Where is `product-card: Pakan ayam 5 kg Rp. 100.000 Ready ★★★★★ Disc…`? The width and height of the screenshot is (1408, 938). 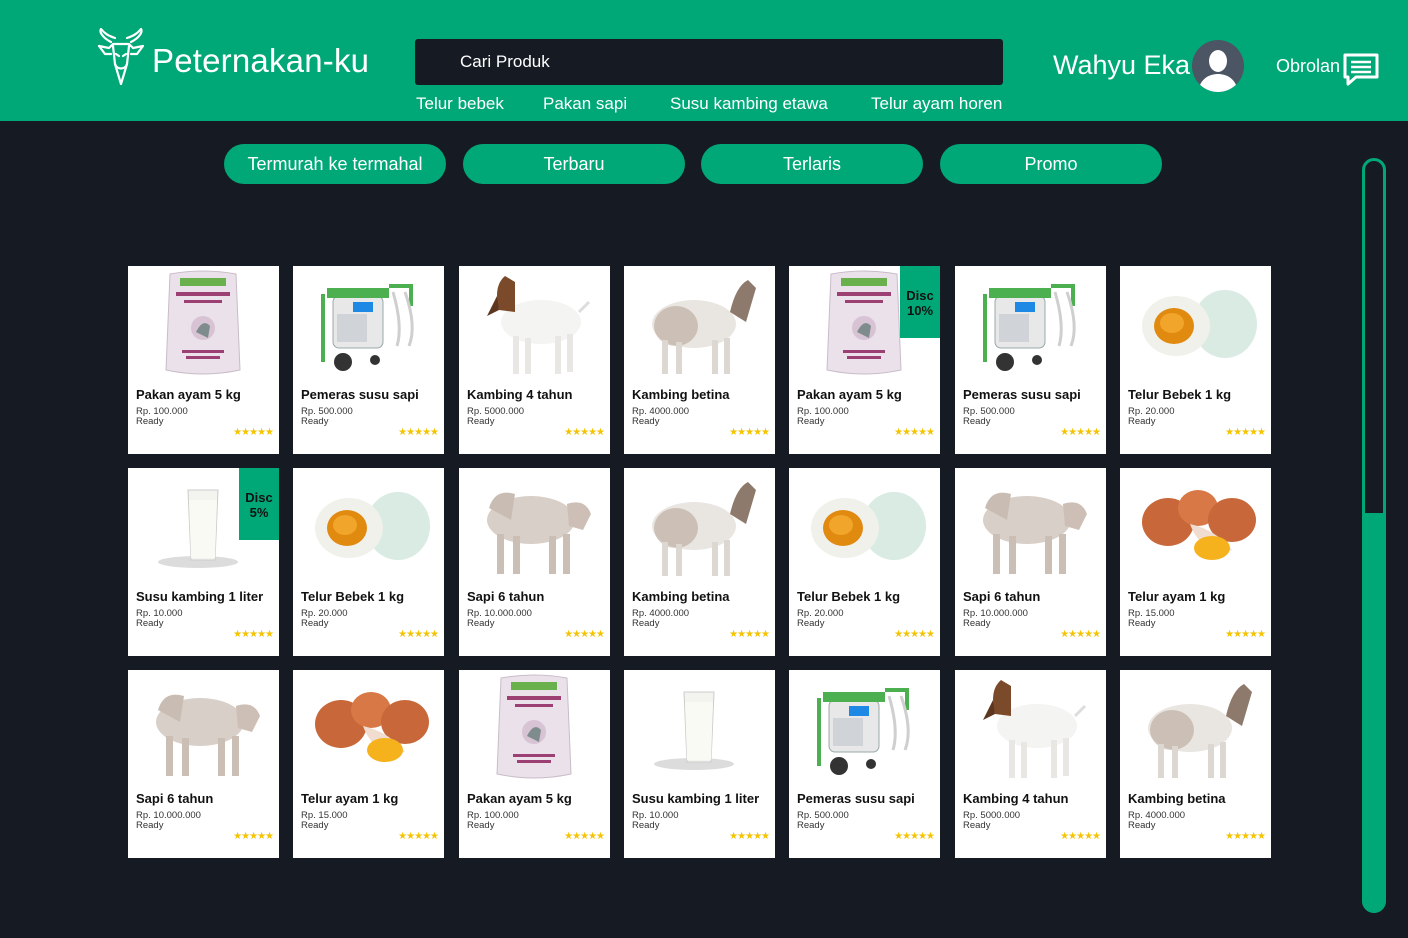 product-card: Pakan ayam 5 kg Rp. 100.000 Ready ★★★★★ Disc… is located at coordinates (864, 360).